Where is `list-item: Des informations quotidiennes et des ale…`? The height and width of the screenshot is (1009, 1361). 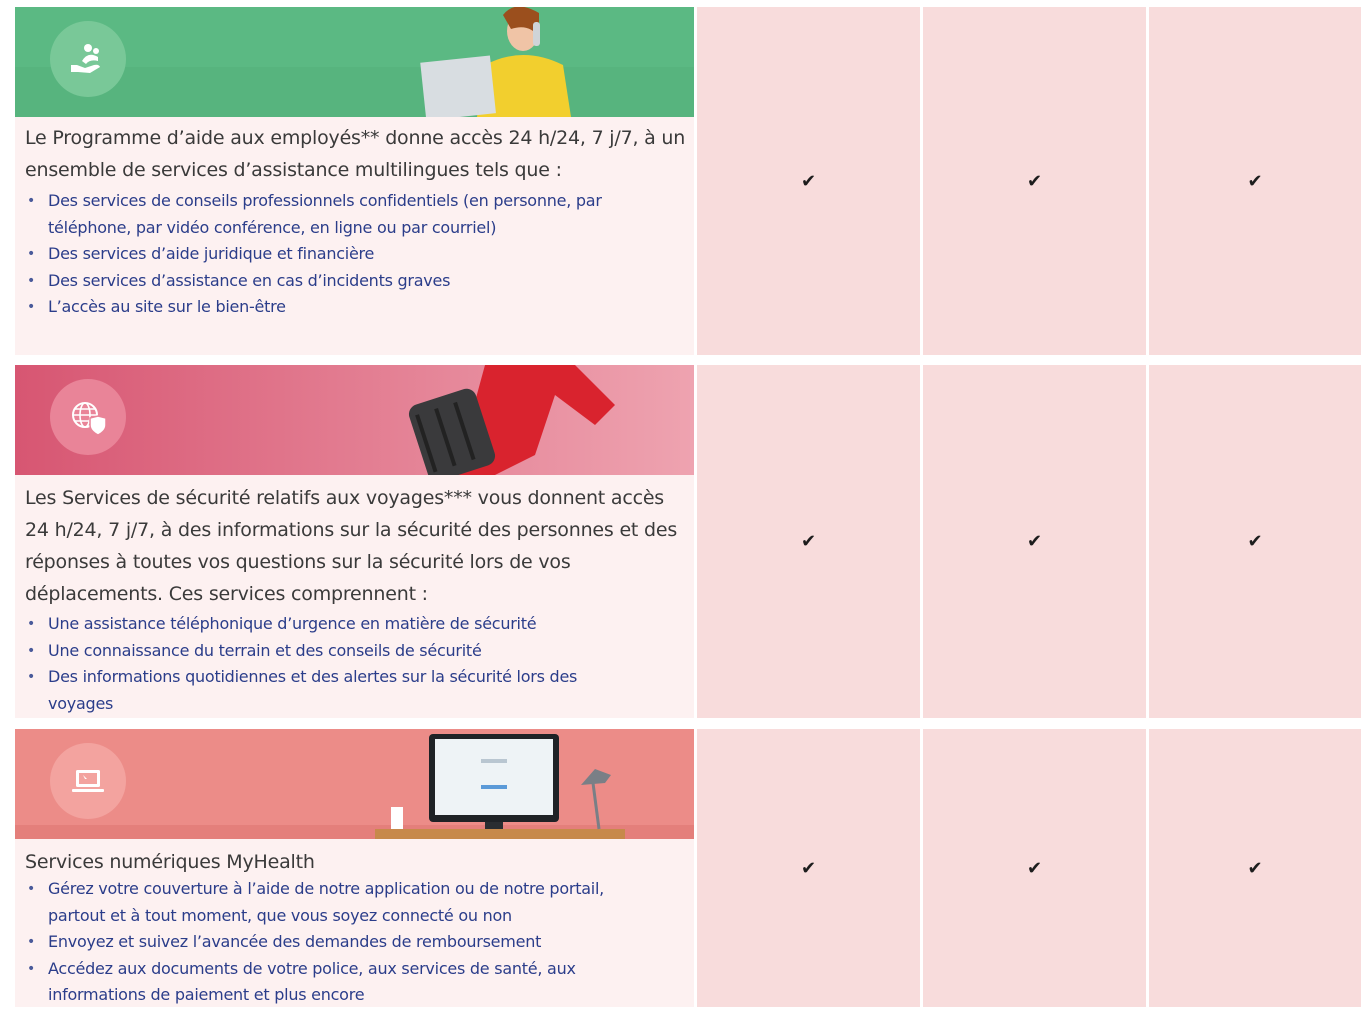 list-item: Des informations quotidiennes et des ale… is located at coordinates (325, 690).